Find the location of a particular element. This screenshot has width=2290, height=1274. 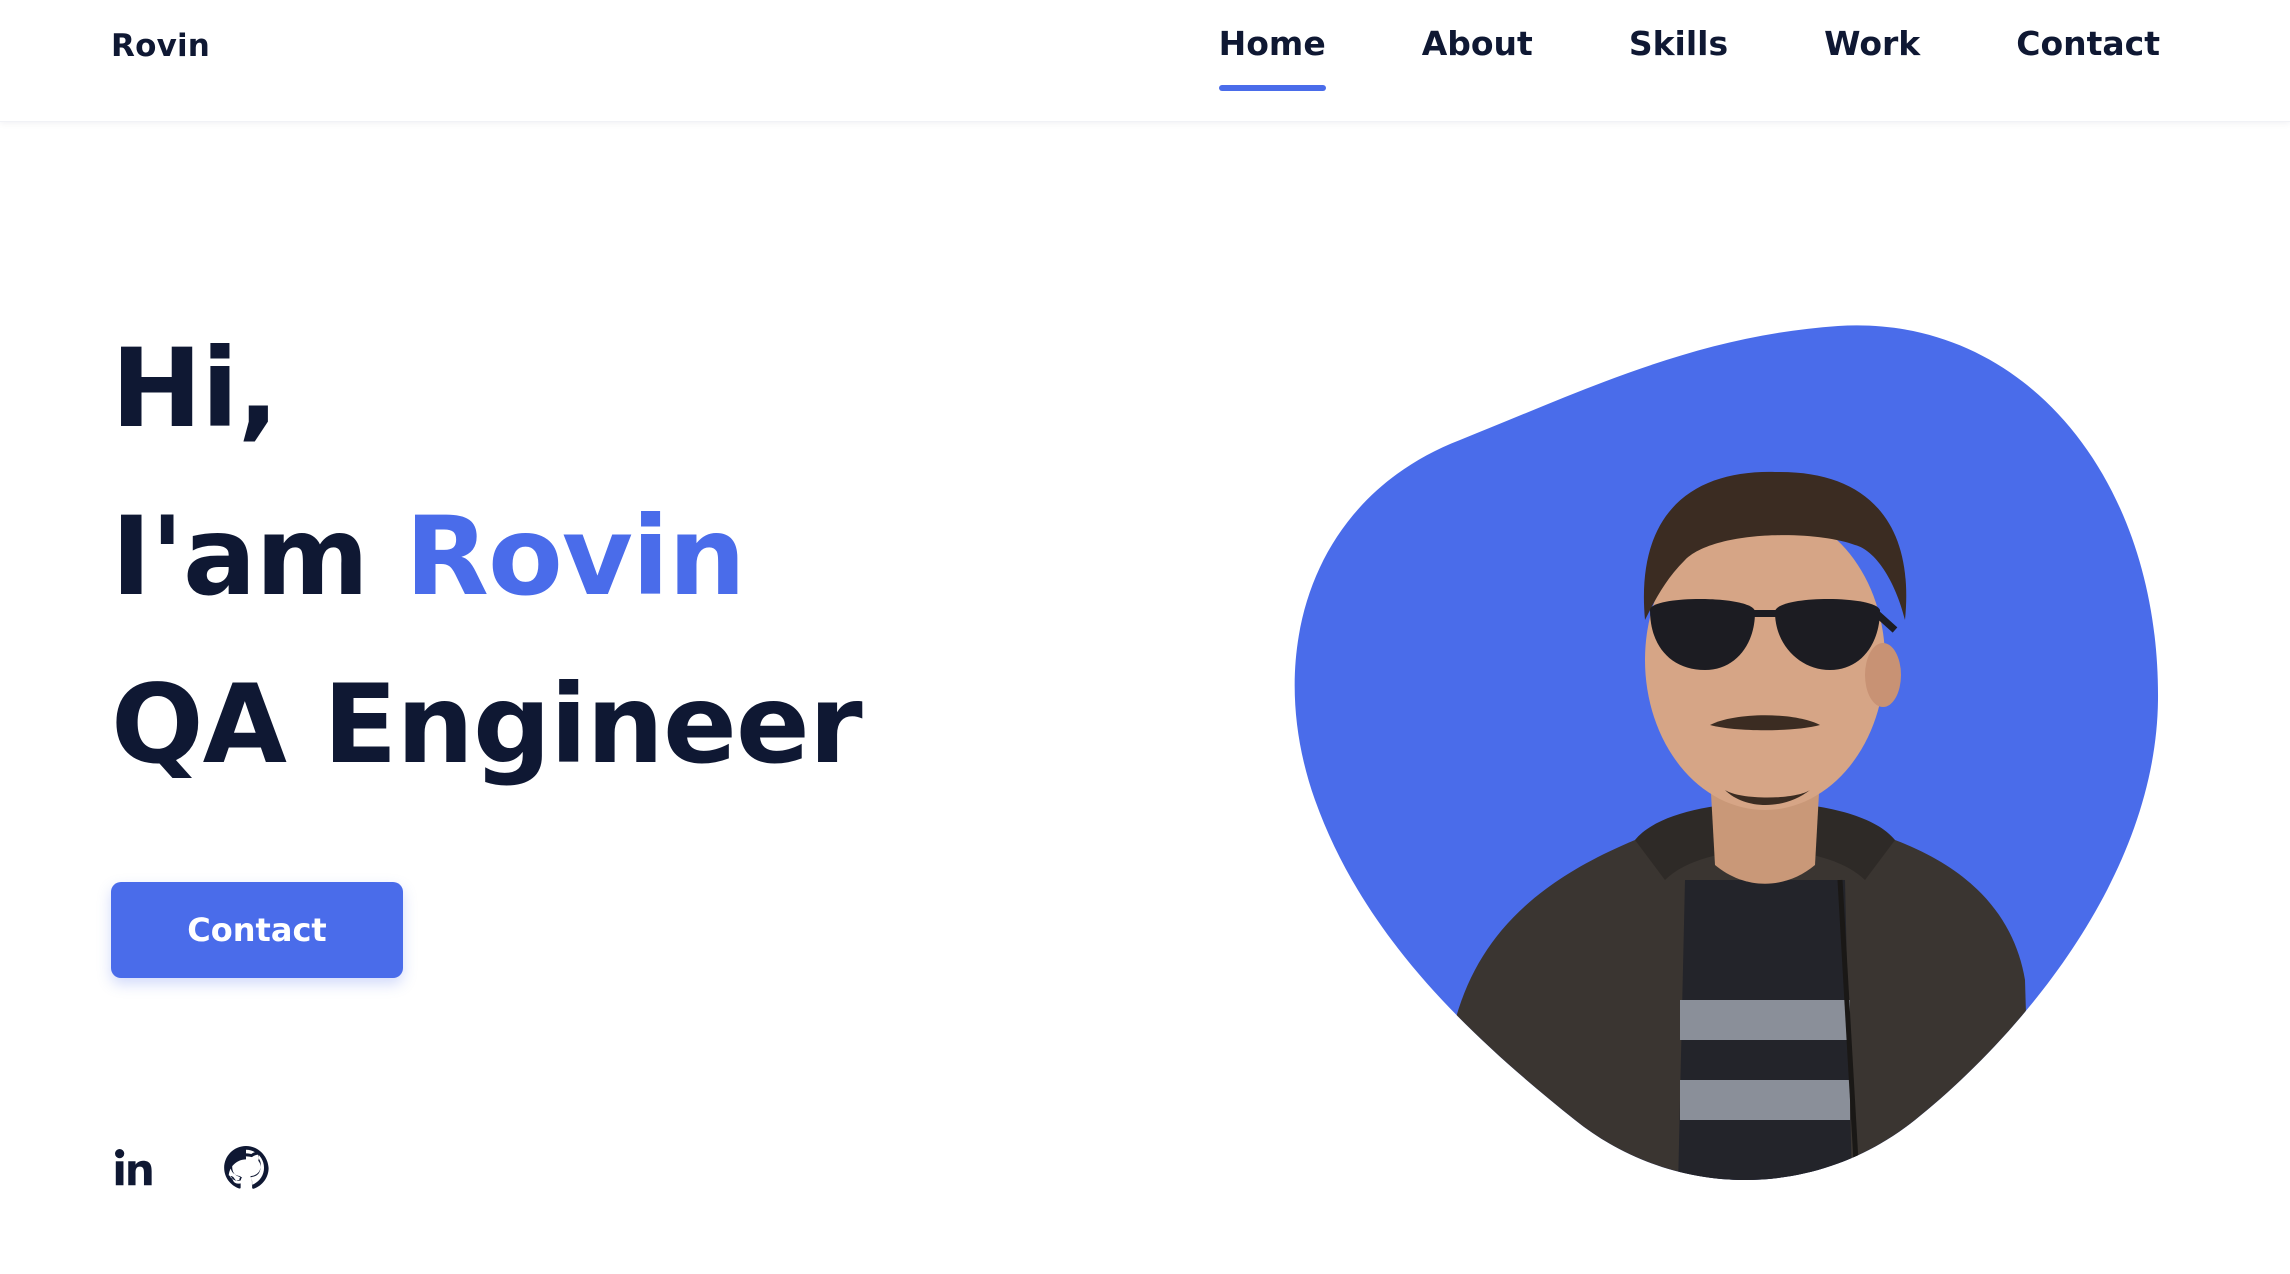

greeting-line: Hi, is located at coordinates (195, 388).